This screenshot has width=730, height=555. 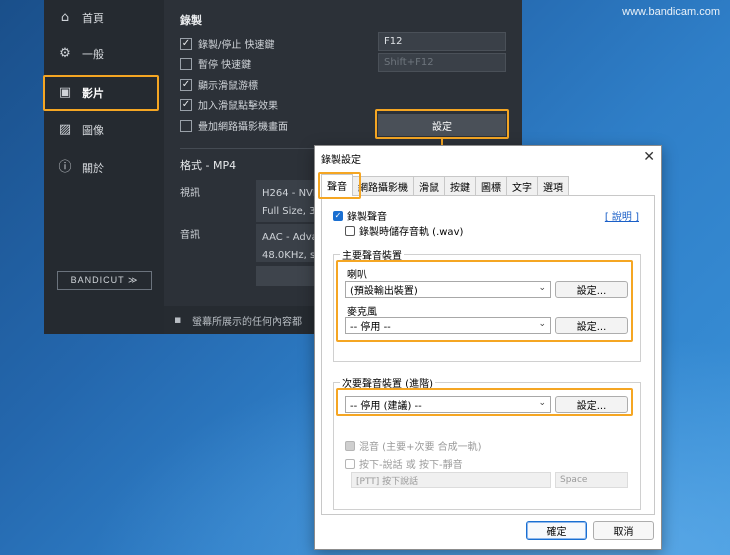 I want to click on tab-mouse: 滑鼠, so click(x=429, y=186).